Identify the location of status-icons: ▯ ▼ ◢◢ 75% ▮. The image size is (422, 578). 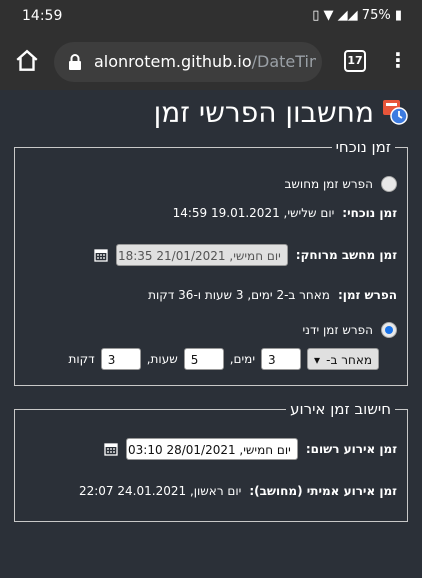
(357, 15).